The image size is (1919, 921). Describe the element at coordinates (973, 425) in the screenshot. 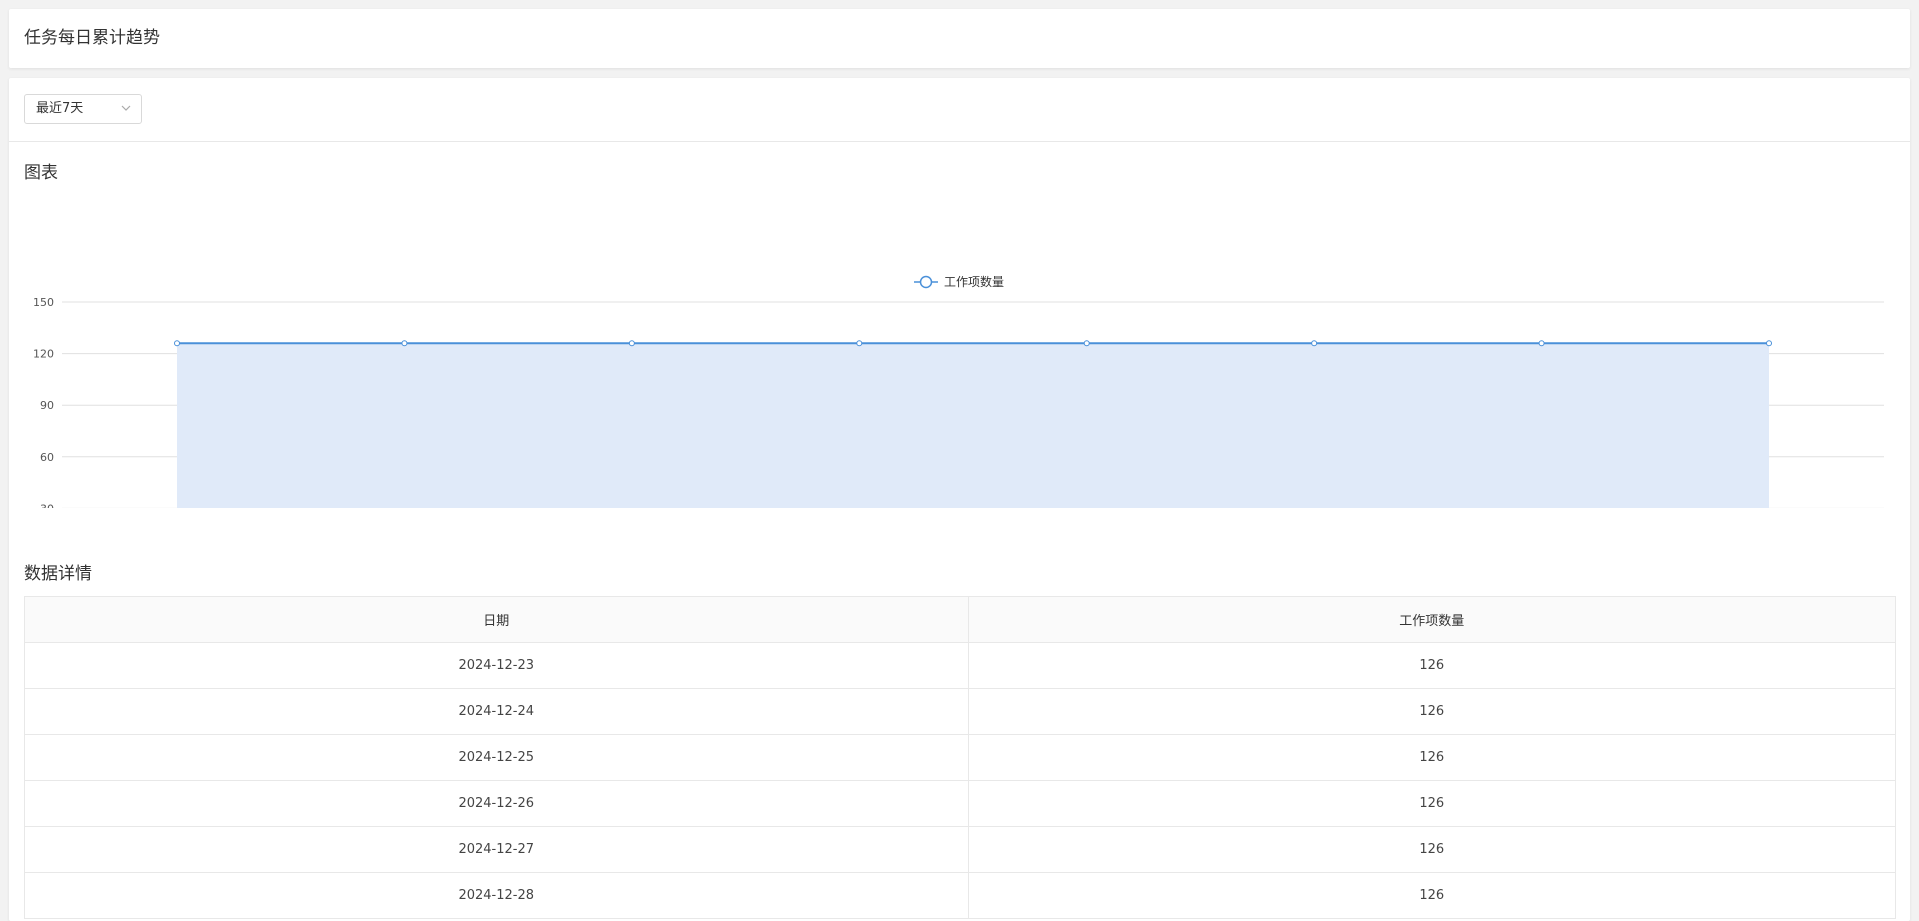

I see `area-fill` at that location.